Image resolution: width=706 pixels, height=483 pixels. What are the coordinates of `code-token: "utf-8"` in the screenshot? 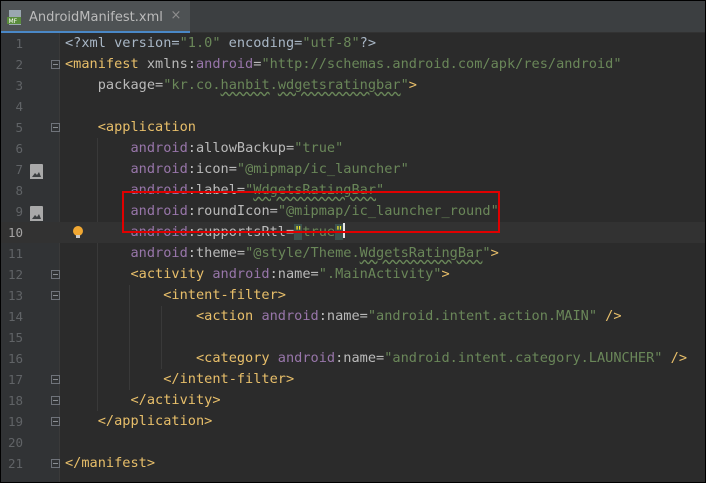 It's located at (331, 43).